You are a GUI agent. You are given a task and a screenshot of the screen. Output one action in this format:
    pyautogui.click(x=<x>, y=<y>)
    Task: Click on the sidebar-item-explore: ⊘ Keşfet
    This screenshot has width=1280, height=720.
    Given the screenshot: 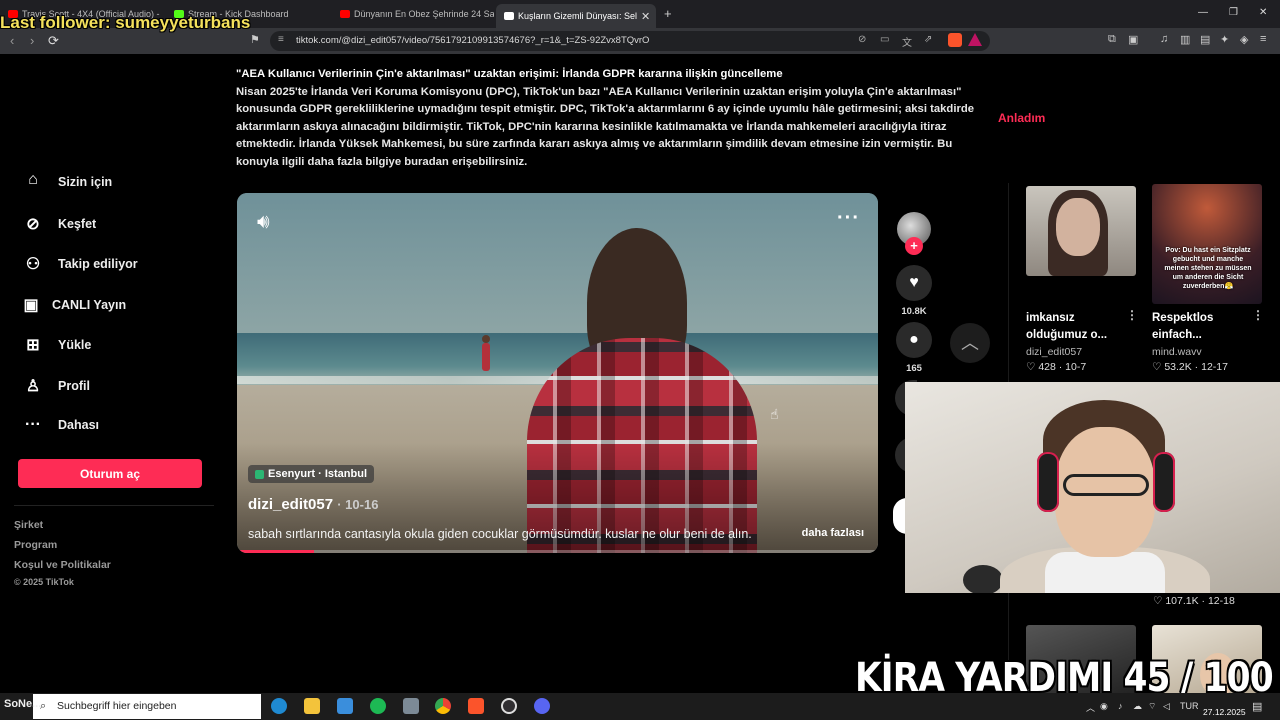 What is the action you would take?
    pyautogui.click(x=59, y=224)
    